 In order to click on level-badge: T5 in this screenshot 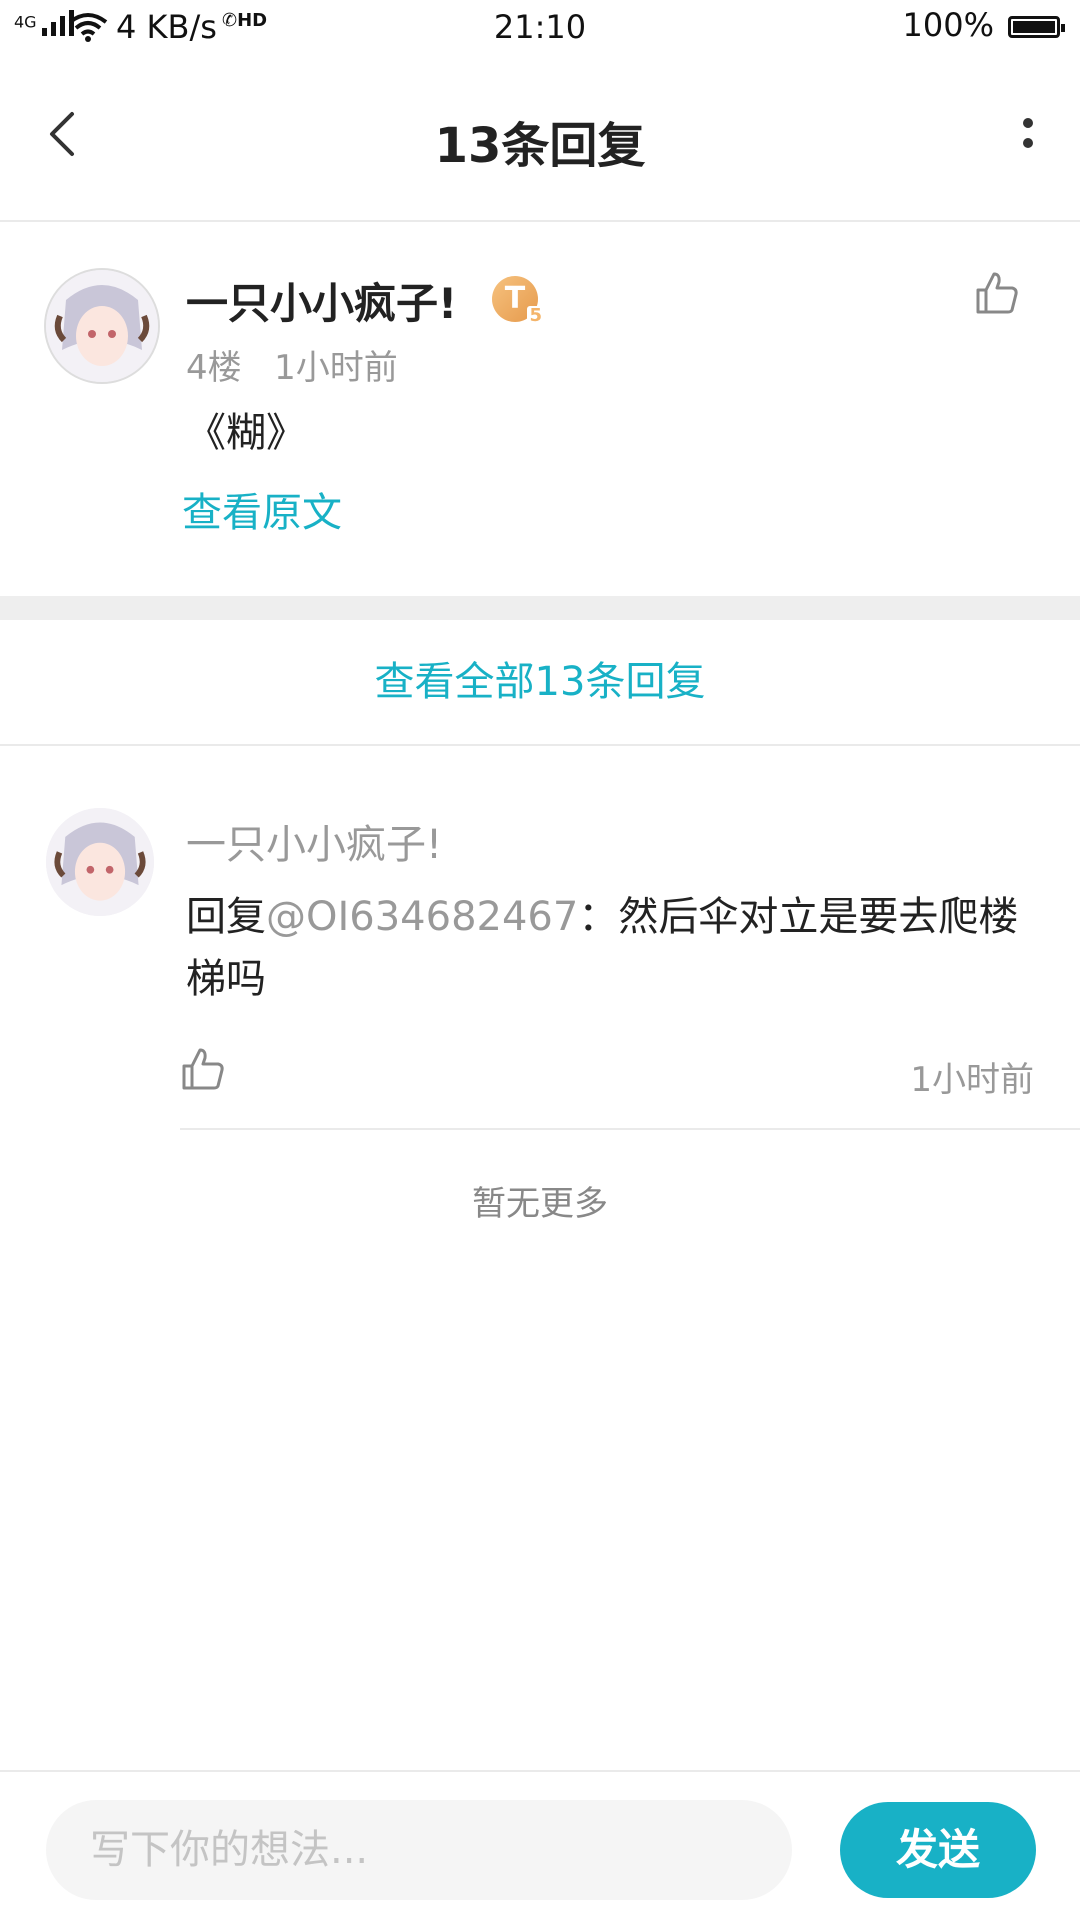, I will do `click(518, 301)`.